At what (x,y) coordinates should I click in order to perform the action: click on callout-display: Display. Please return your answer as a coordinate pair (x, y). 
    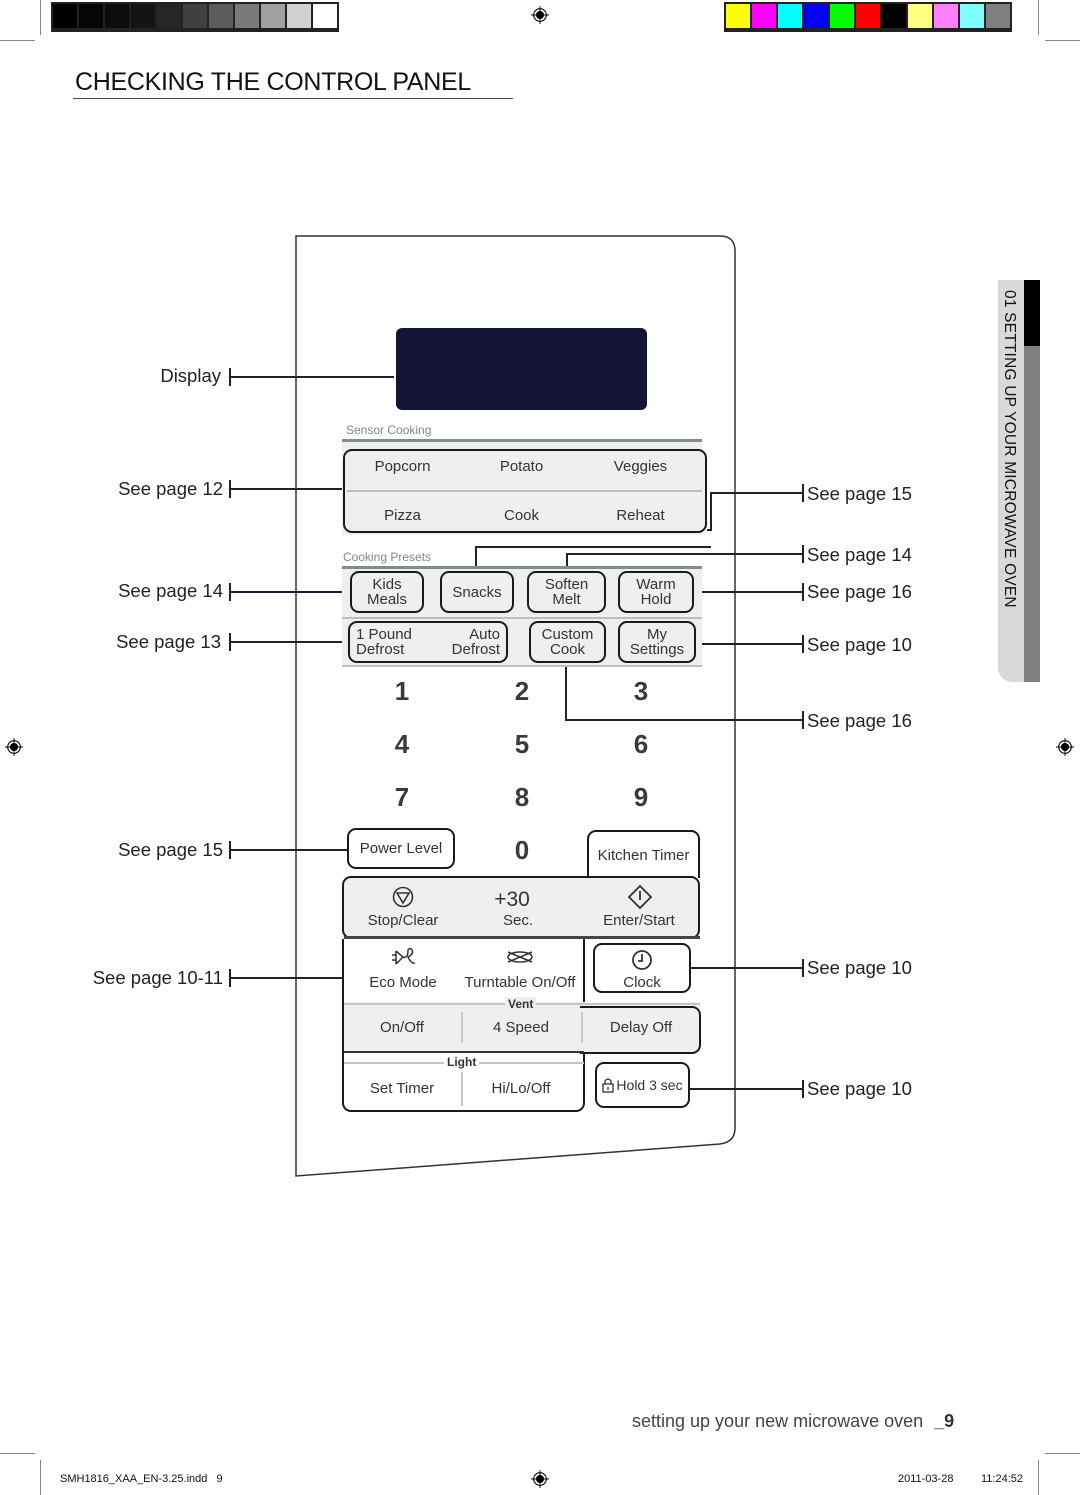
    Looking at the image, I should click on (190, 375).